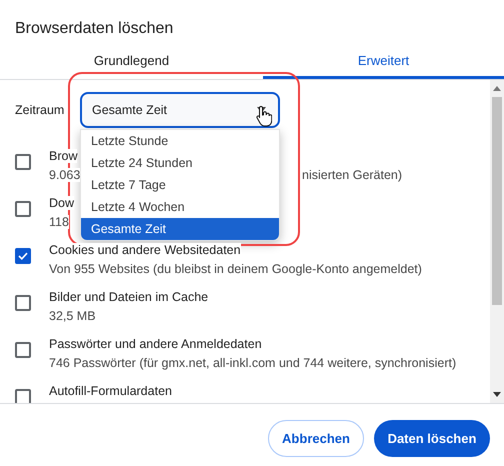 The image size is (504, 466). I want to click on dropdown-option: Letzte 4 Wochen, so click(180, 207).